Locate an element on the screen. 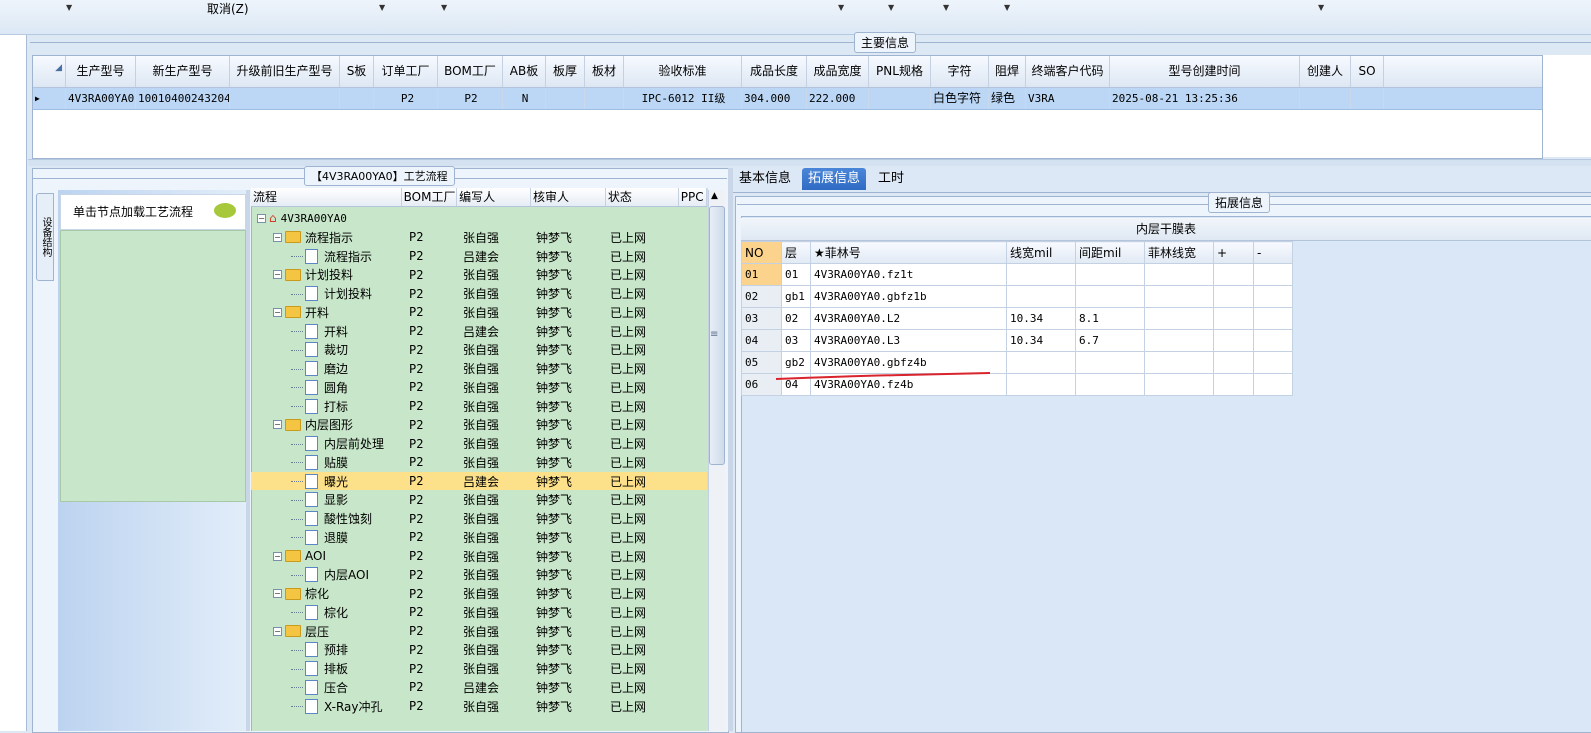 The image size is (1591, 733). cancel-button: 取消(Z) is located at coordinates (228, 8).